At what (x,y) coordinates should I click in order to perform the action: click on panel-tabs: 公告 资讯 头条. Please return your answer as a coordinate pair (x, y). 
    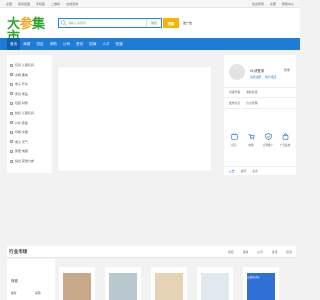
    Looking at the image, I should click on (260, 170).